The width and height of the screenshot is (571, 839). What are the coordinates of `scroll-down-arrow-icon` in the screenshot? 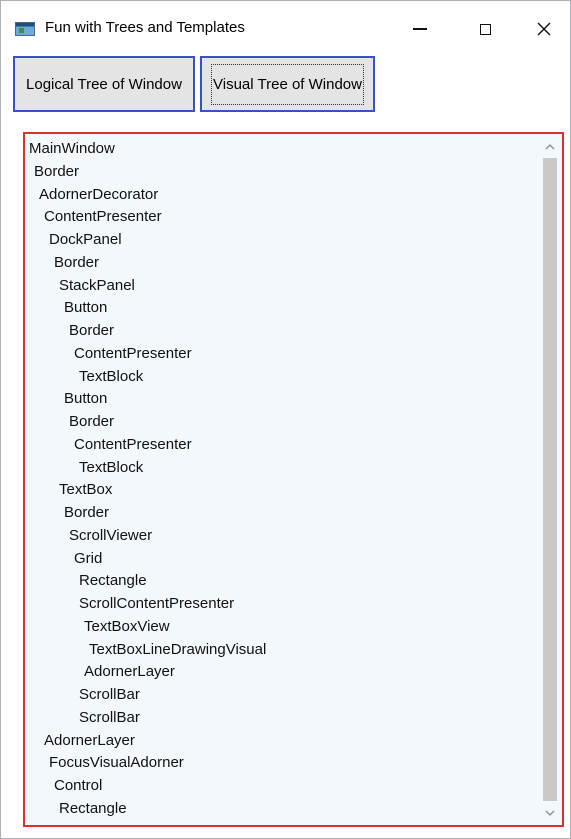 It's located at (550, 813).